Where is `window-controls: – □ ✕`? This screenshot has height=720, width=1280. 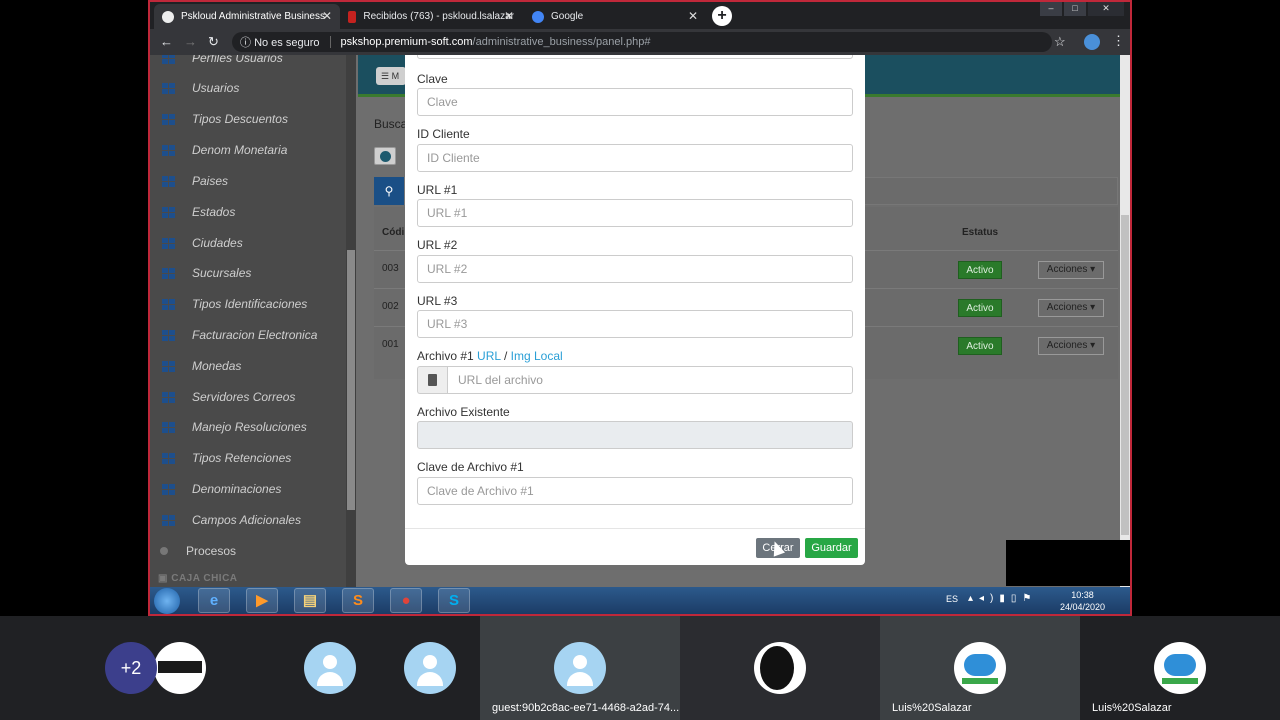
window-controls: – □ ✕ is located at coordinates (1082, 9).